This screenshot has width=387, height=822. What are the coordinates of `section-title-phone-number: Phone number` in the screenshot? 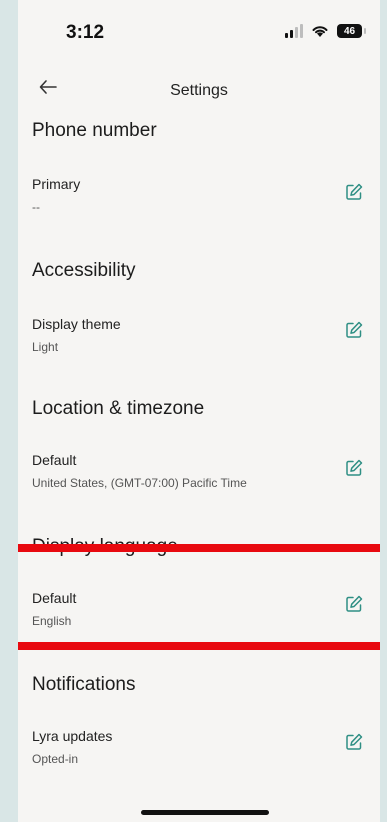 It's located at (94, 130).